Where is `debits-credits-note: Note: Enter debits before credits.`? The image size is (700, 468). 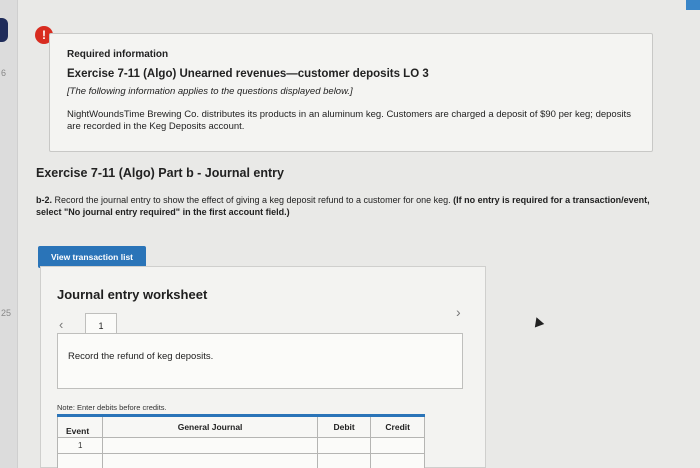
debits-credits-note: Note: Enter debits before credits. is located at coordinates (112, 407).